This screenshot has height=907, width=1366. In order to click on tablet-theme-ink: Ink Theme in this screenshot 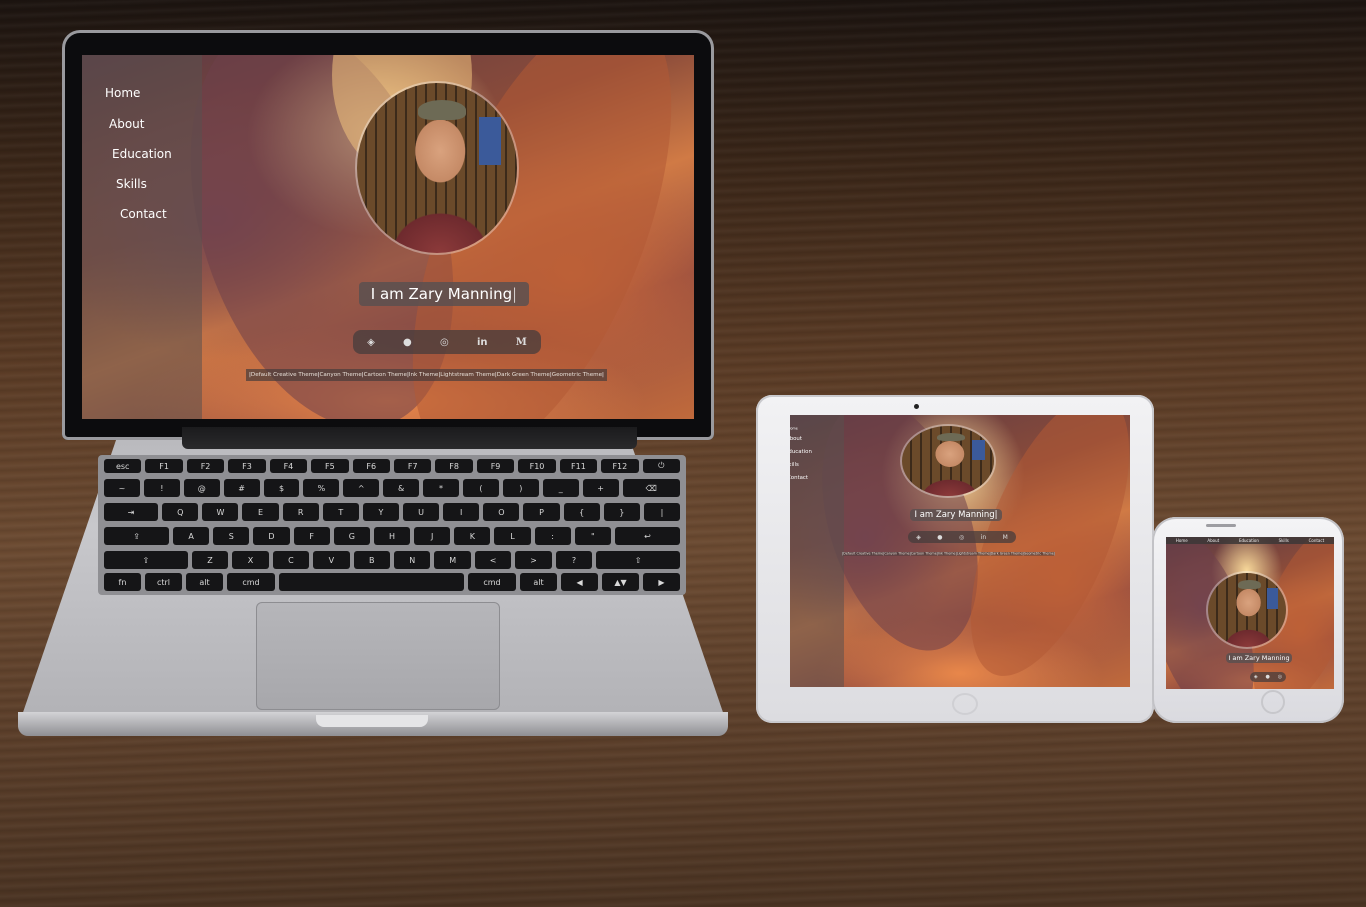, I will do `click(947, 554)`.